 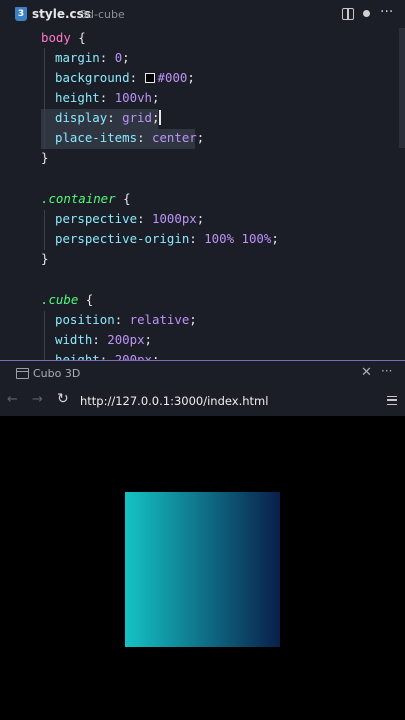 I want to click on code-line: width: 200px;, so click(x=104, y=339).